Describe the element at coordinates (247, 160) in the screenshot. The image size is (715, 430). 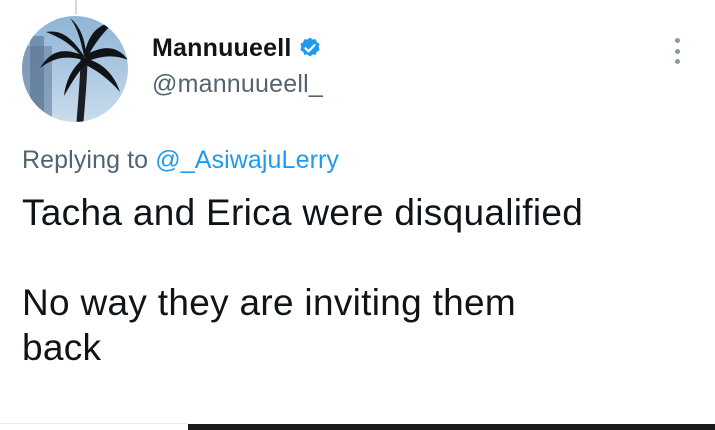
I see `reply-mention-link: @_AsiwajuLerry` at that location.